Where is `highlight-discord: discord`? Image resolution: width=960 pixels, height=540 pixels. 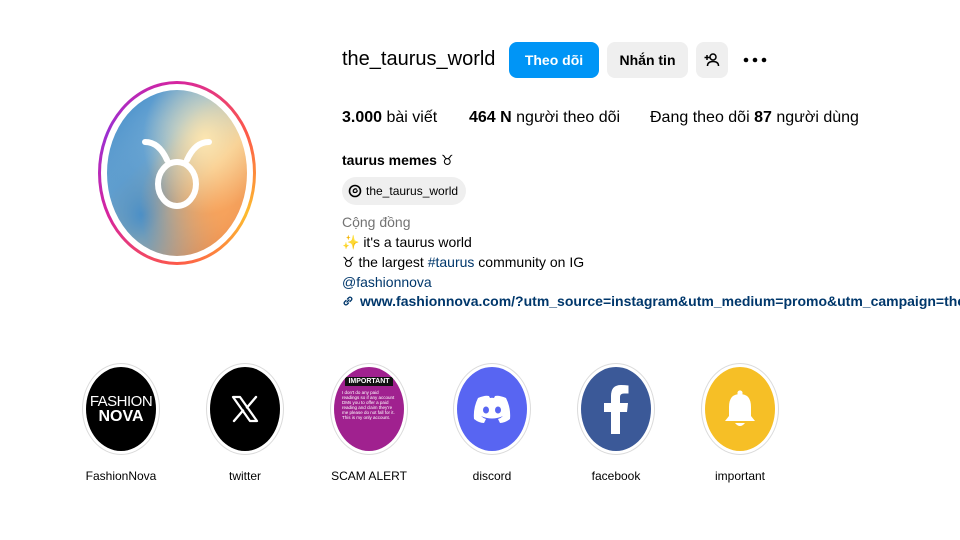 highlight-discord: discord is located at coordinates (492, 423).